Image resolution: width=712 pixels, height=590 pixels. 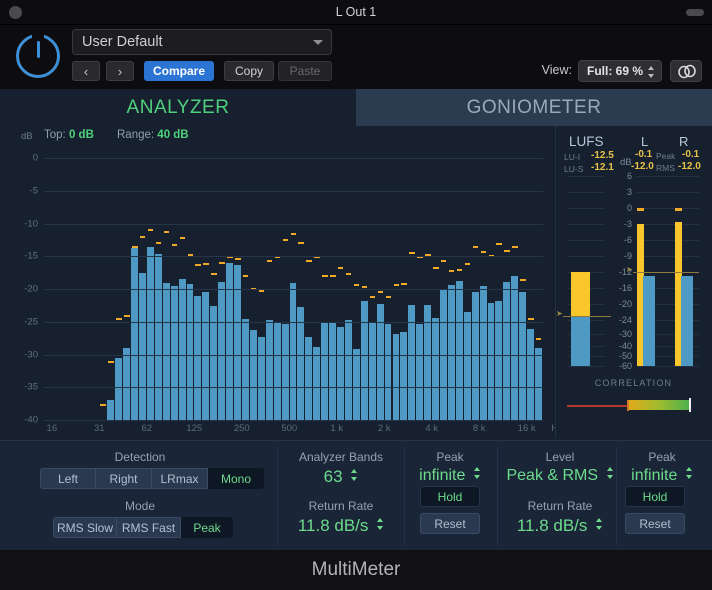 What do you see at coordinates (665, 168) in the screenshot?
I see `rms-row-label: RMS` at bounding box center [665, 168].